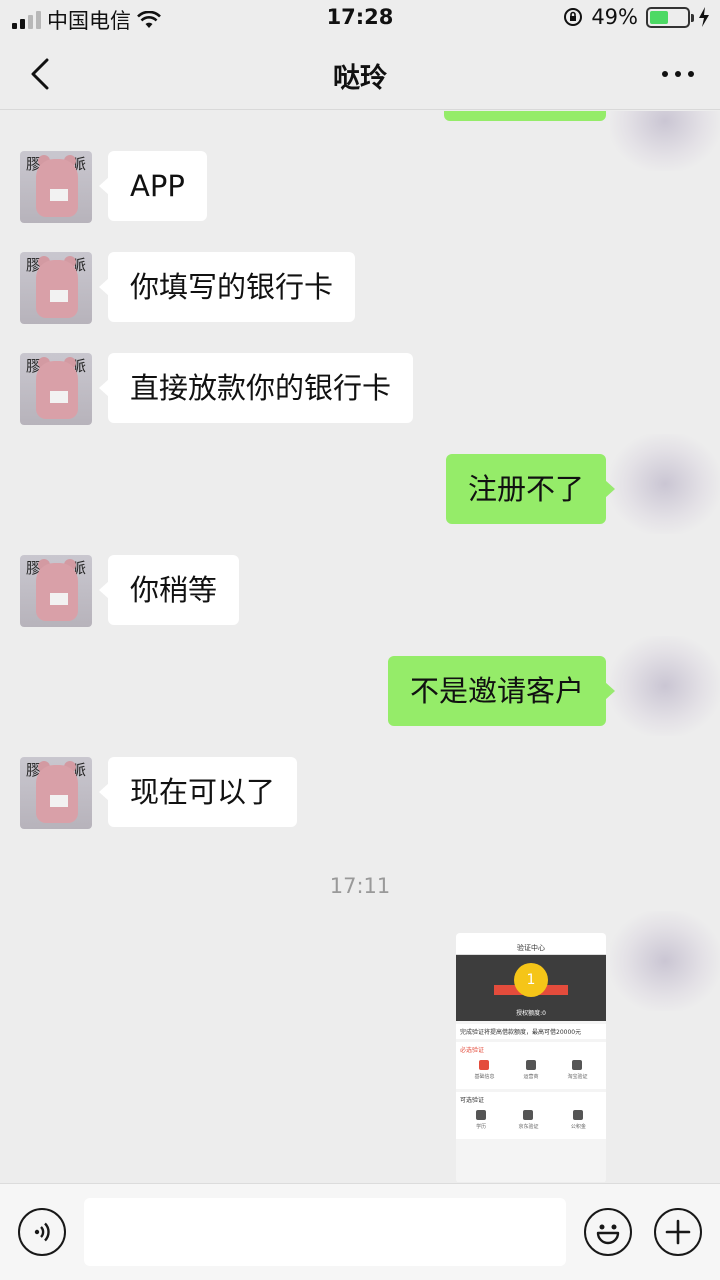 The width and height of the screenshot is (720, 1280). Describe the element at coordinates (578, 1127) in the screenshot. I see `thumb-item: 公积金` at that location.